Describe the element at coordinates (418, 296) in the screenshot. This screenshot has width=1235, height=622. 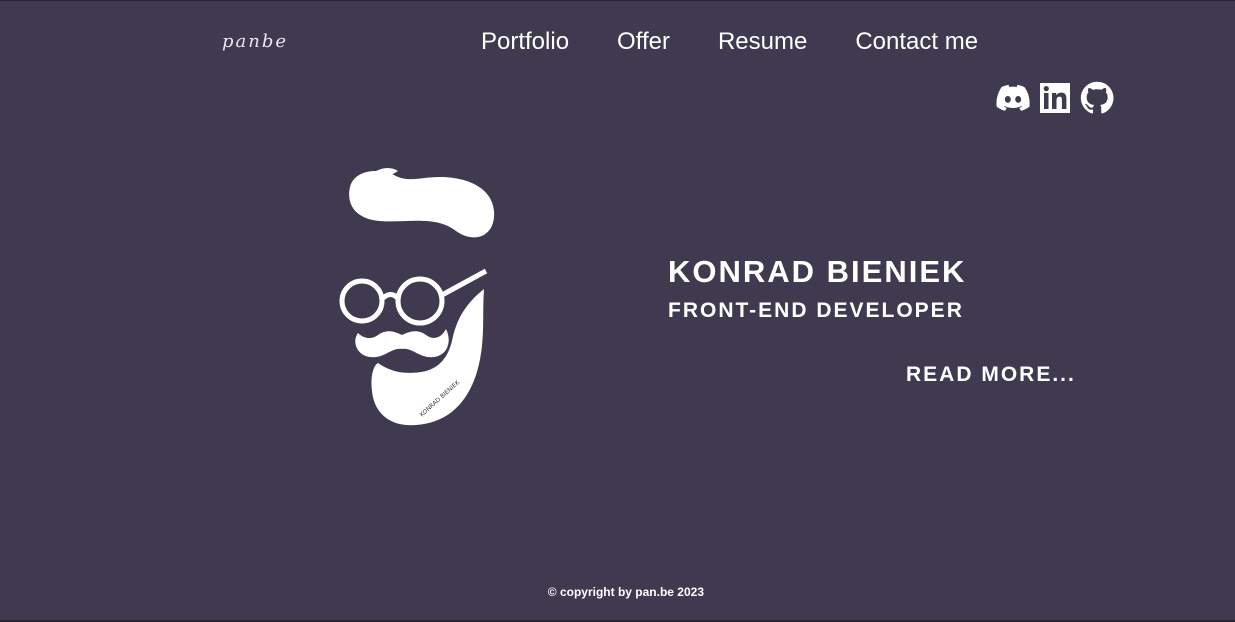
I see `avatar-illustration: KONRAD BIENIEK` at that location.